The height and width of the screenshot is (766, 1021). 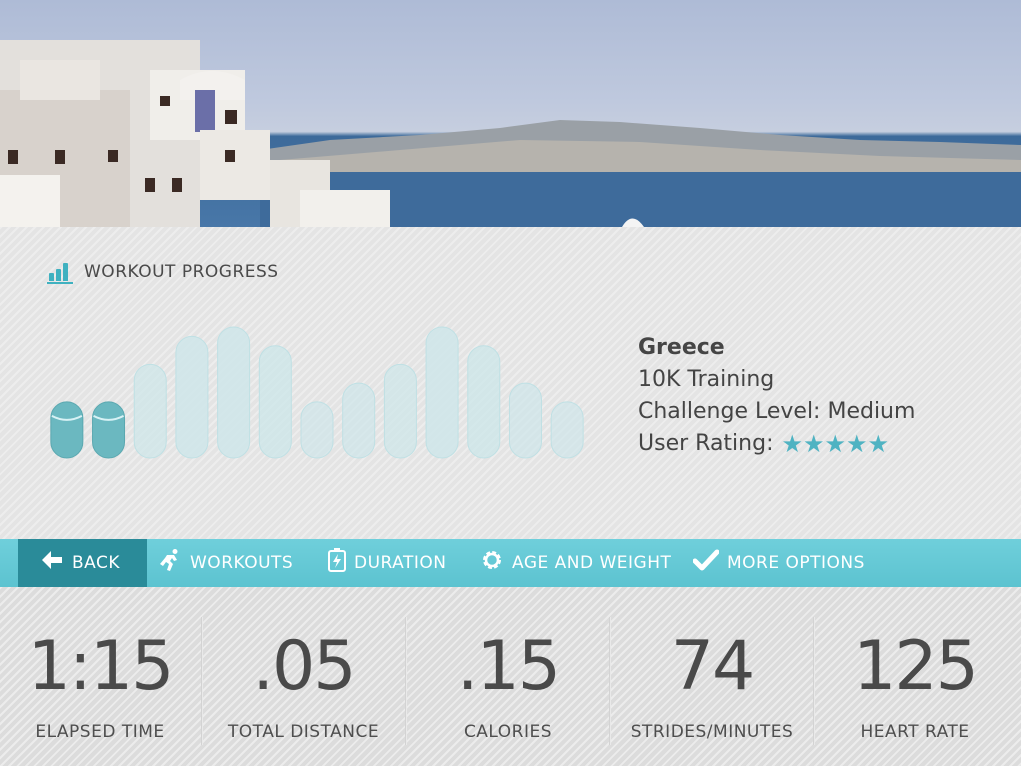 I want to click on bar-chart-icon, so click(x=60, y=272).